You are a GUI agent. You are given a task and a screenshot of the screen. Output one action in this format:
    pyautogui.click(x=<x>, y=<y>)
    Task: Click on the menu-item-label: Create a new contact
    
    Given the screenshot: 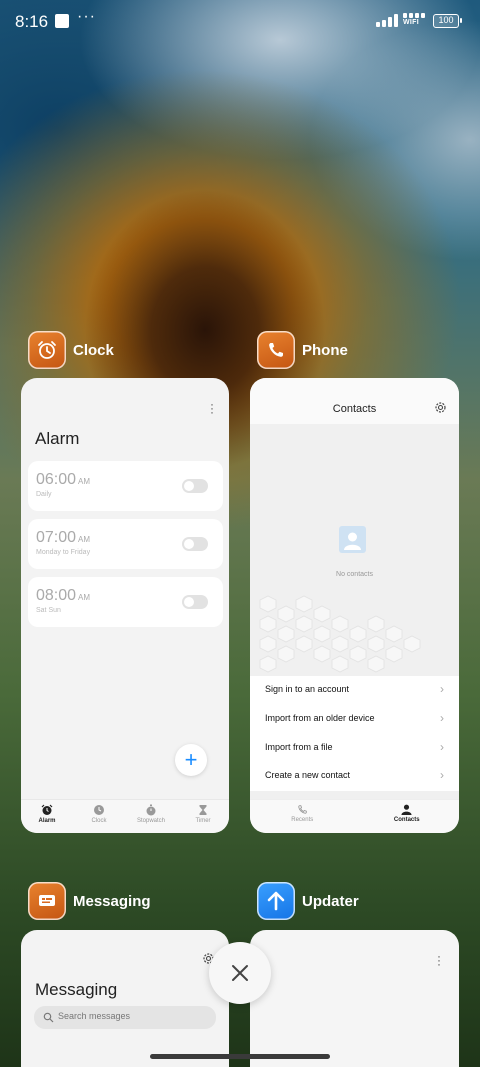 What is the action you would take?
    pyautogui.click(x=308, y=775)
    